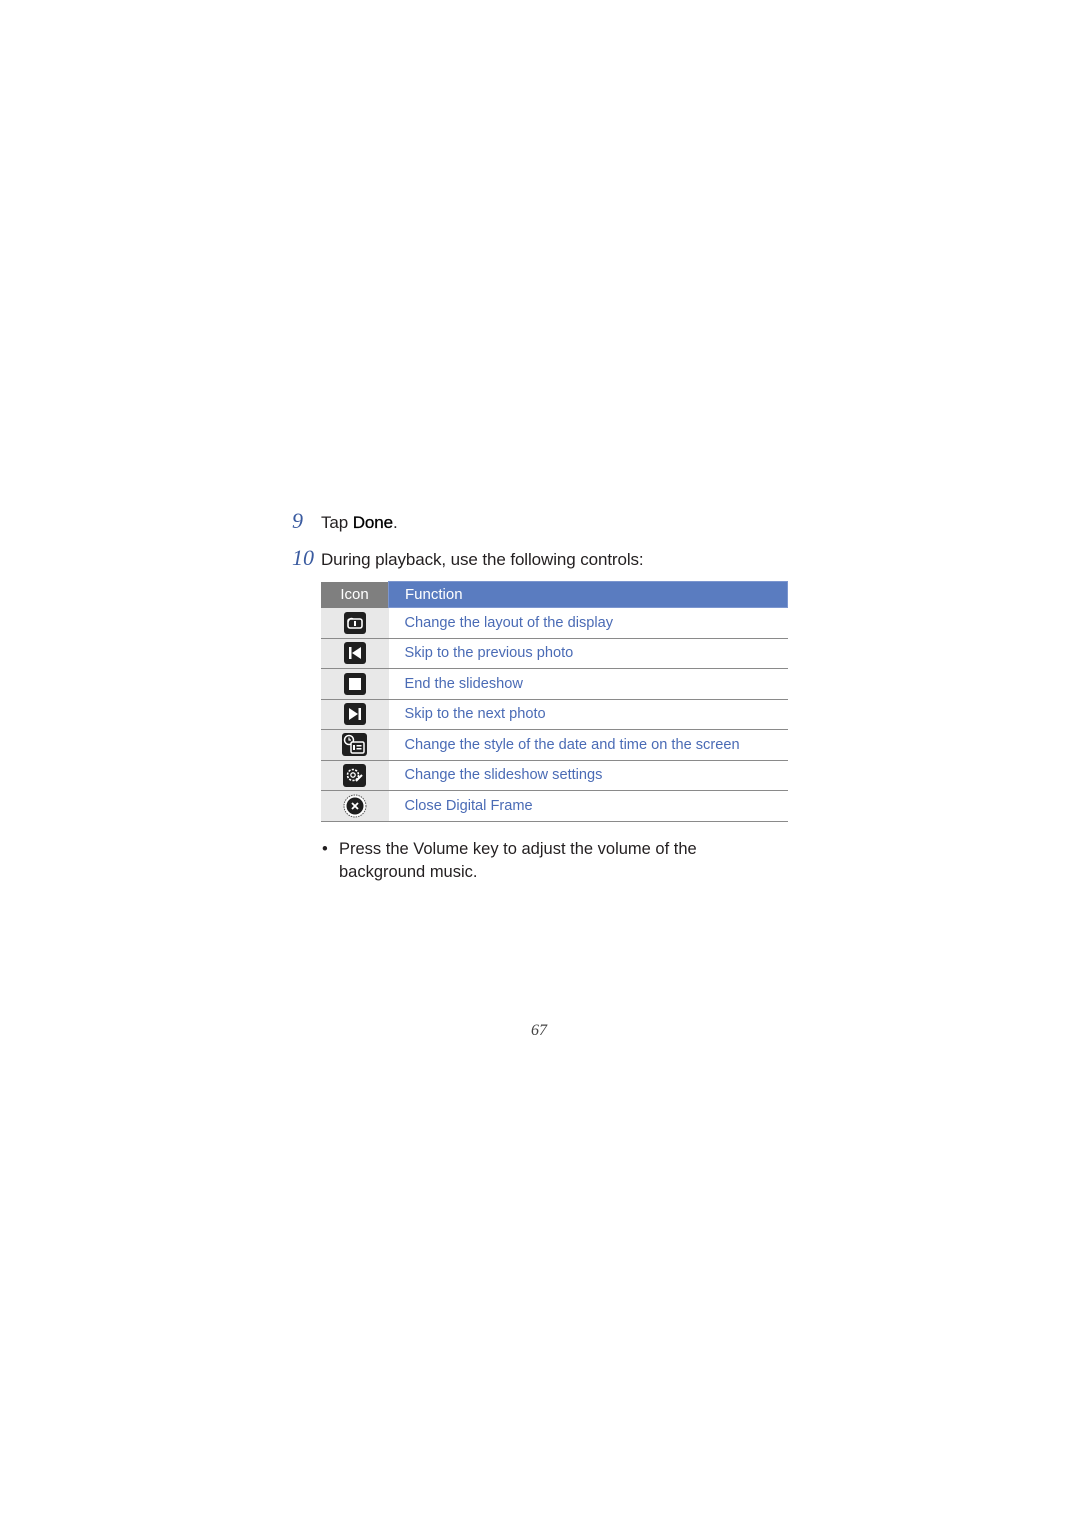 Image resolution: width=1080 pixels, height=1528 pixels. I want to click on clock-calendar-icon, so click(355, 745).